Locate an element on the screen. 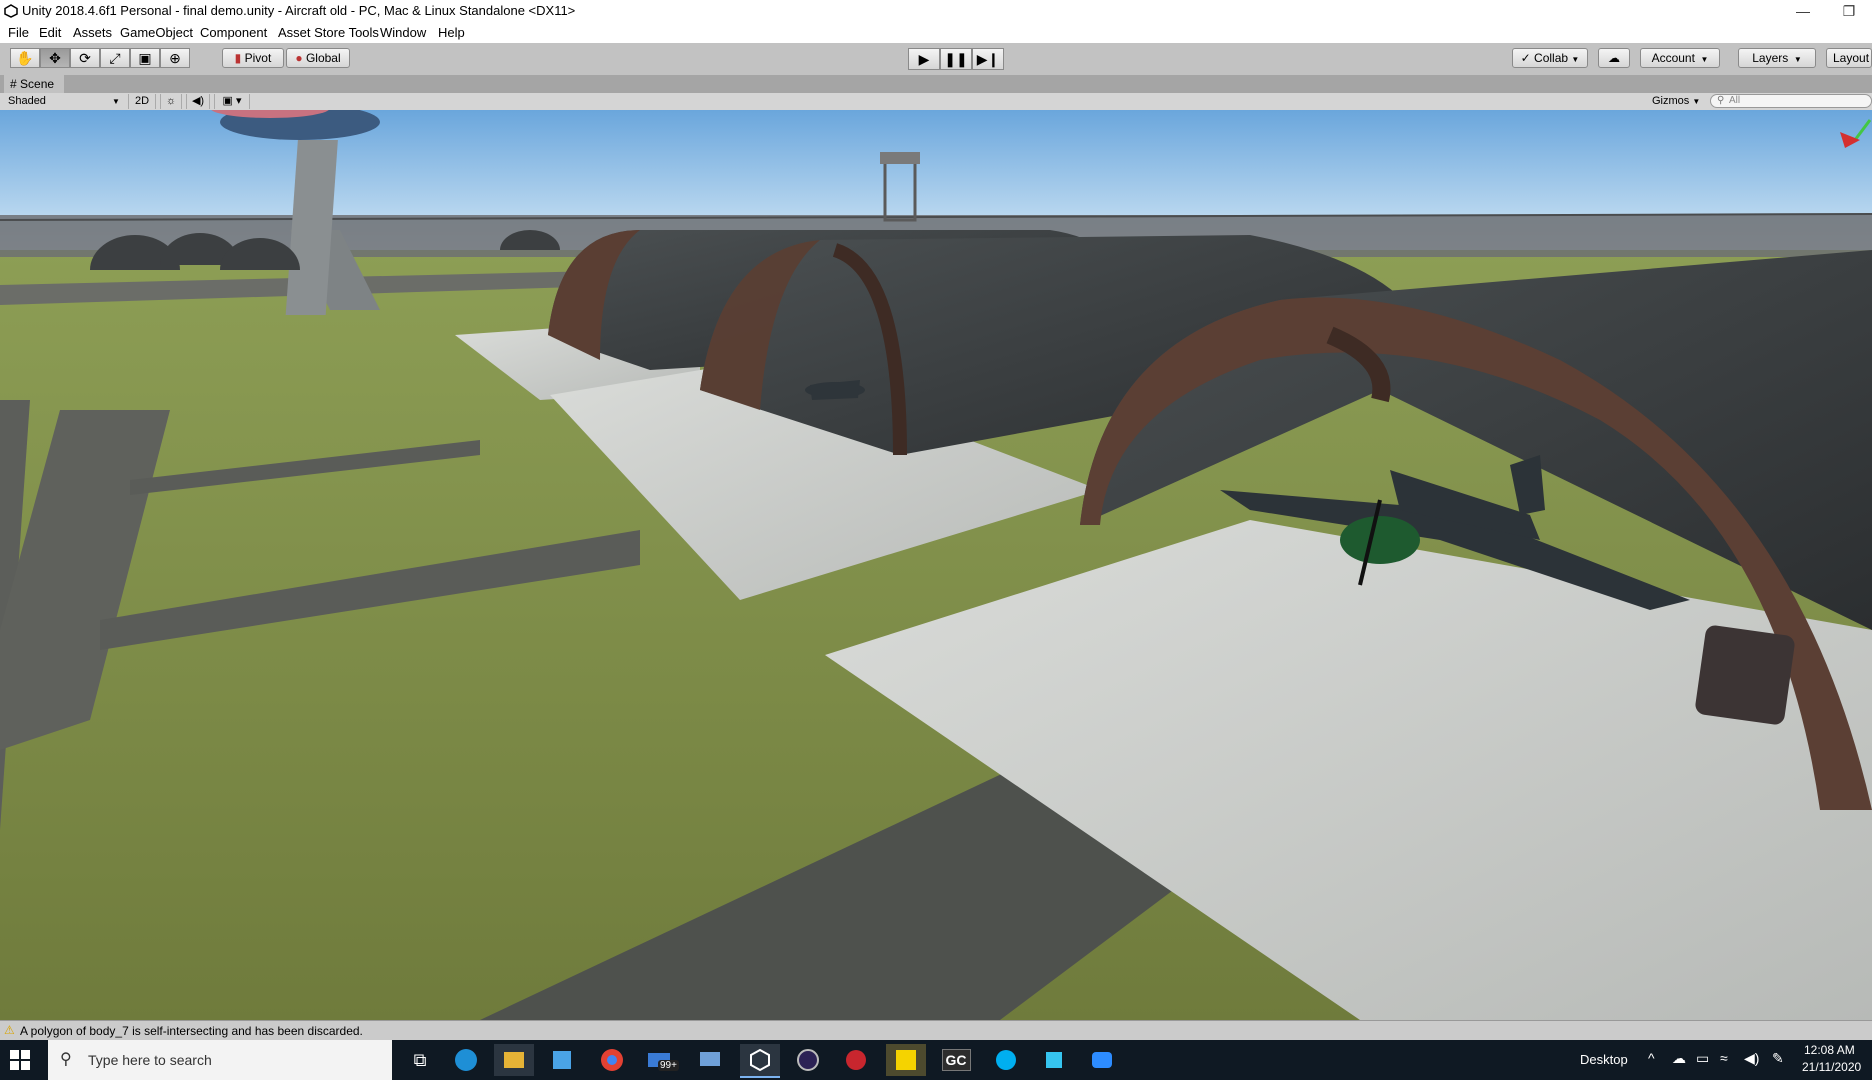  mail-icon: 99+ is located at coordinates (660, 1060).